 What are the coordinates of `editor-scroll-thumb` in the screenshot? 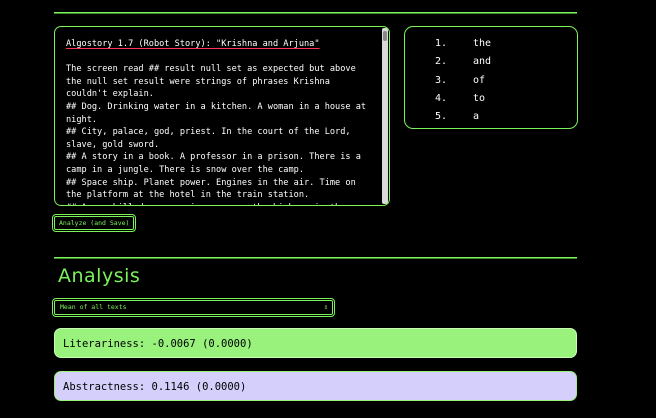 It's located at (385, 36).